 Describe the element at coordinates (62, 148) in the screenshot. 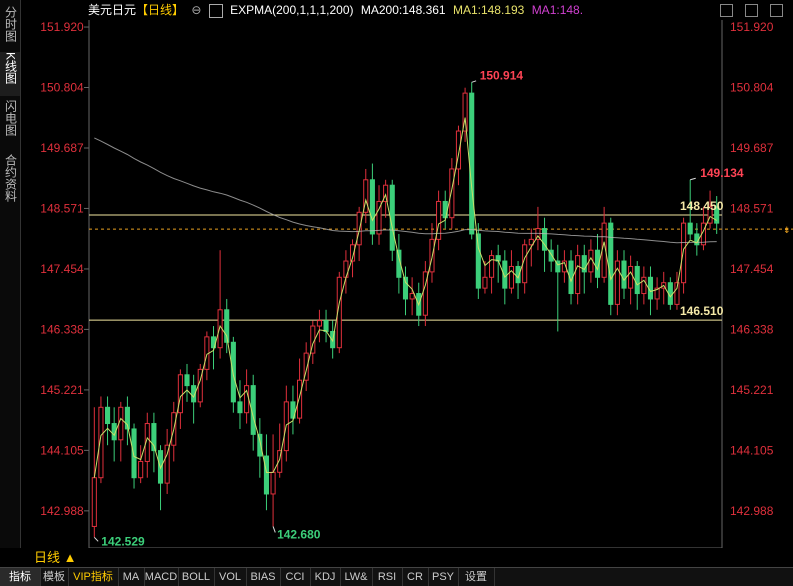

I see `price-label-left: 149.687` at that location.